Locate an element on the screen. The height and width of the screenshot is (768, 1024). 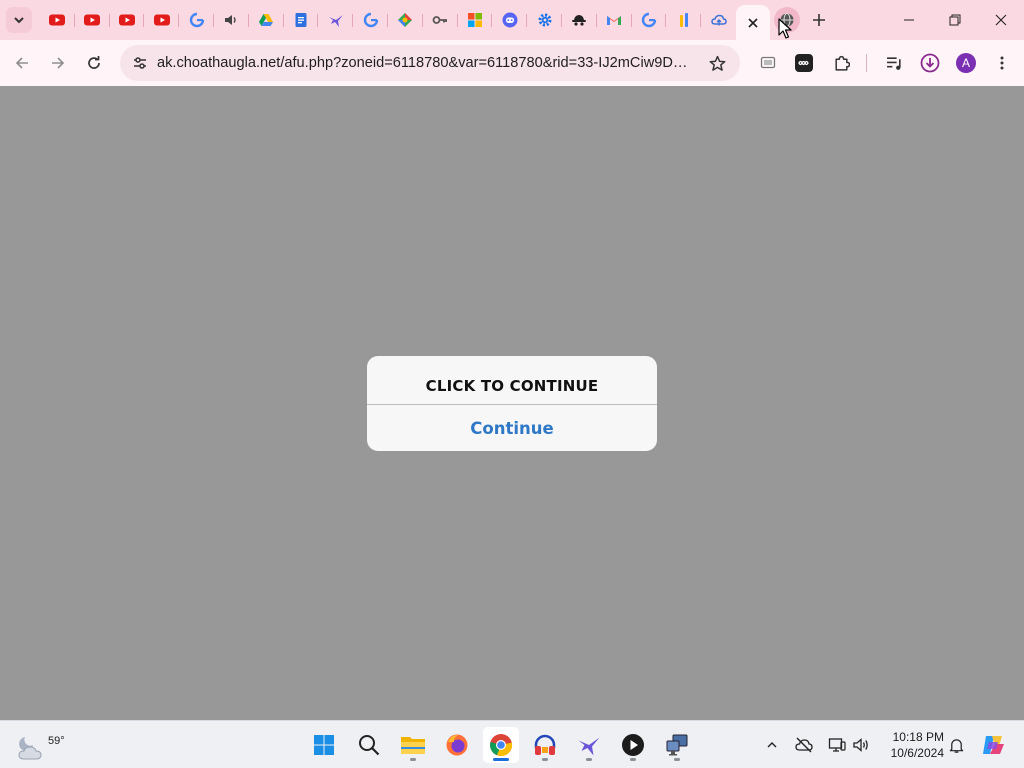
tab-passwords is located at coordinates (440, 20).